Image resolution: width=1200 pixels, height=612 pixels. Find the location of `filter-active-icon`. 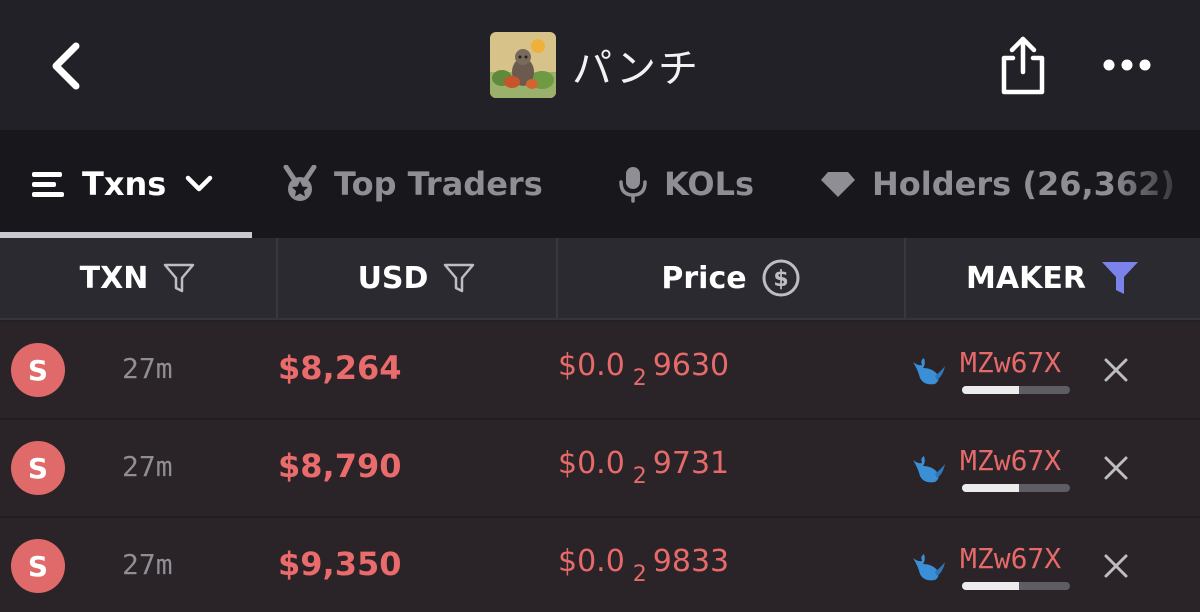

filter-active-icon is located at coordinates (1120, 278).